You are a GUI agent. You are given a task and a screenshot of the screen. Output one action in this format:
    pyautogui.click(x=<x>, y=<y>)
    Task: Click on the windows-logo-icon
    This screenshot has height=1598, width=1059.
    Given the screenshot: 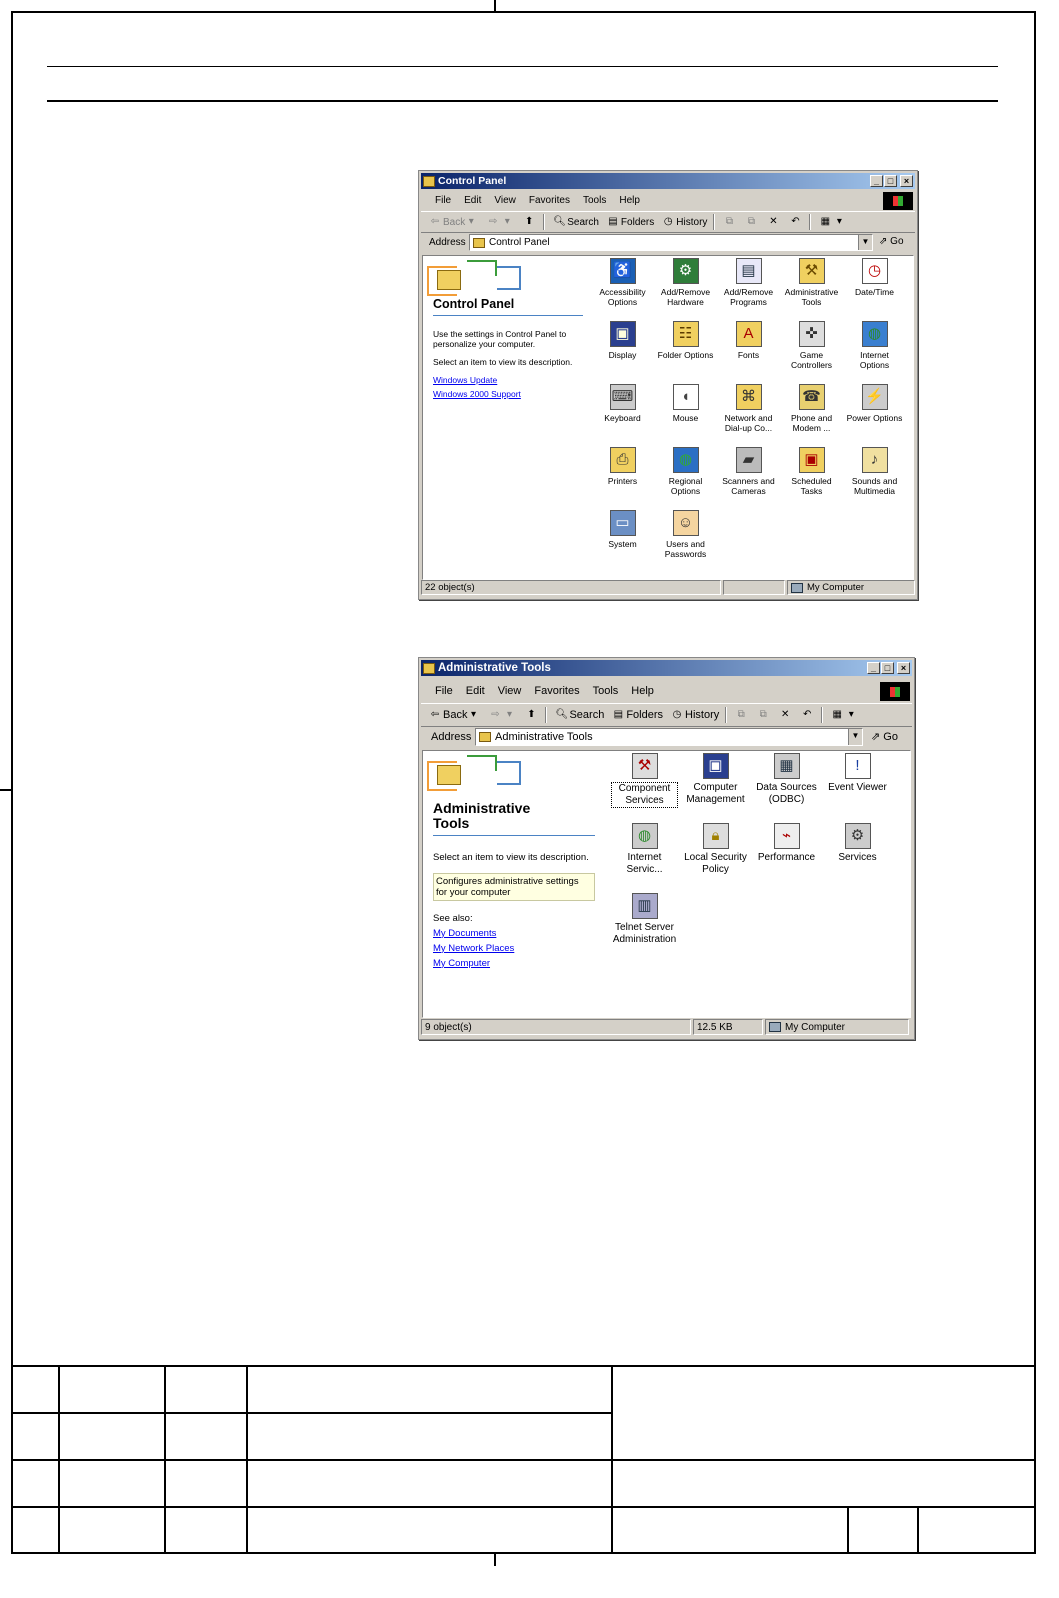 What is the action you would take?
    pyautogui.click(x=898, y=201)
    